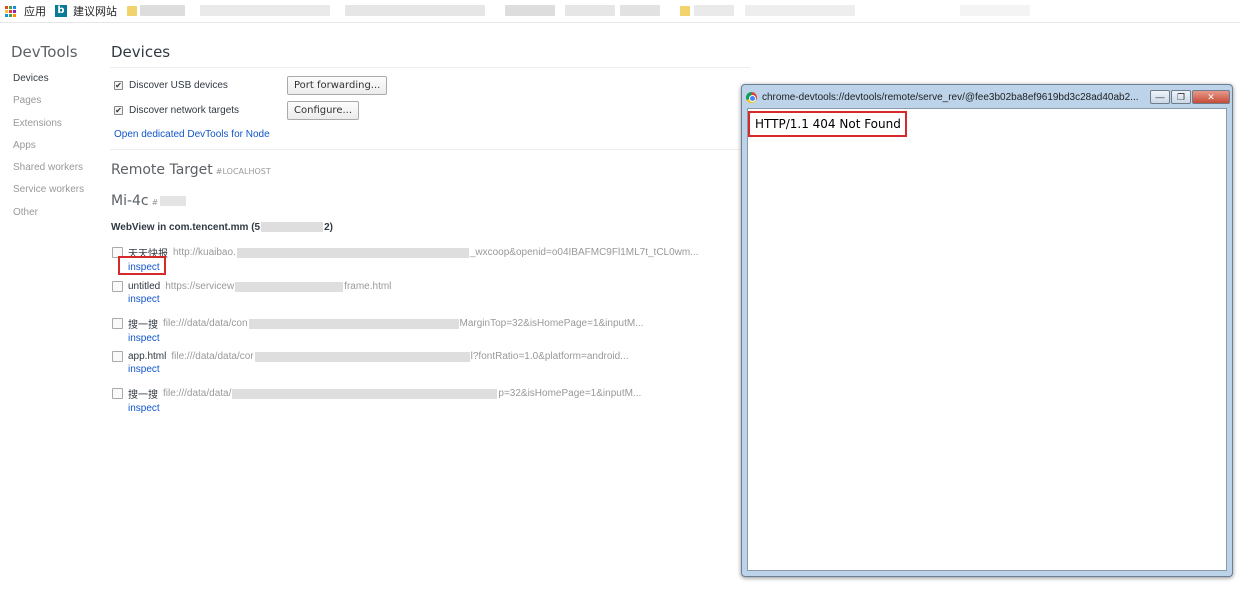 The width and height of the screenshot is (1240, 606). I want to click on bookmarks-bar: 应用 b 建议网站, so click(620, 11).